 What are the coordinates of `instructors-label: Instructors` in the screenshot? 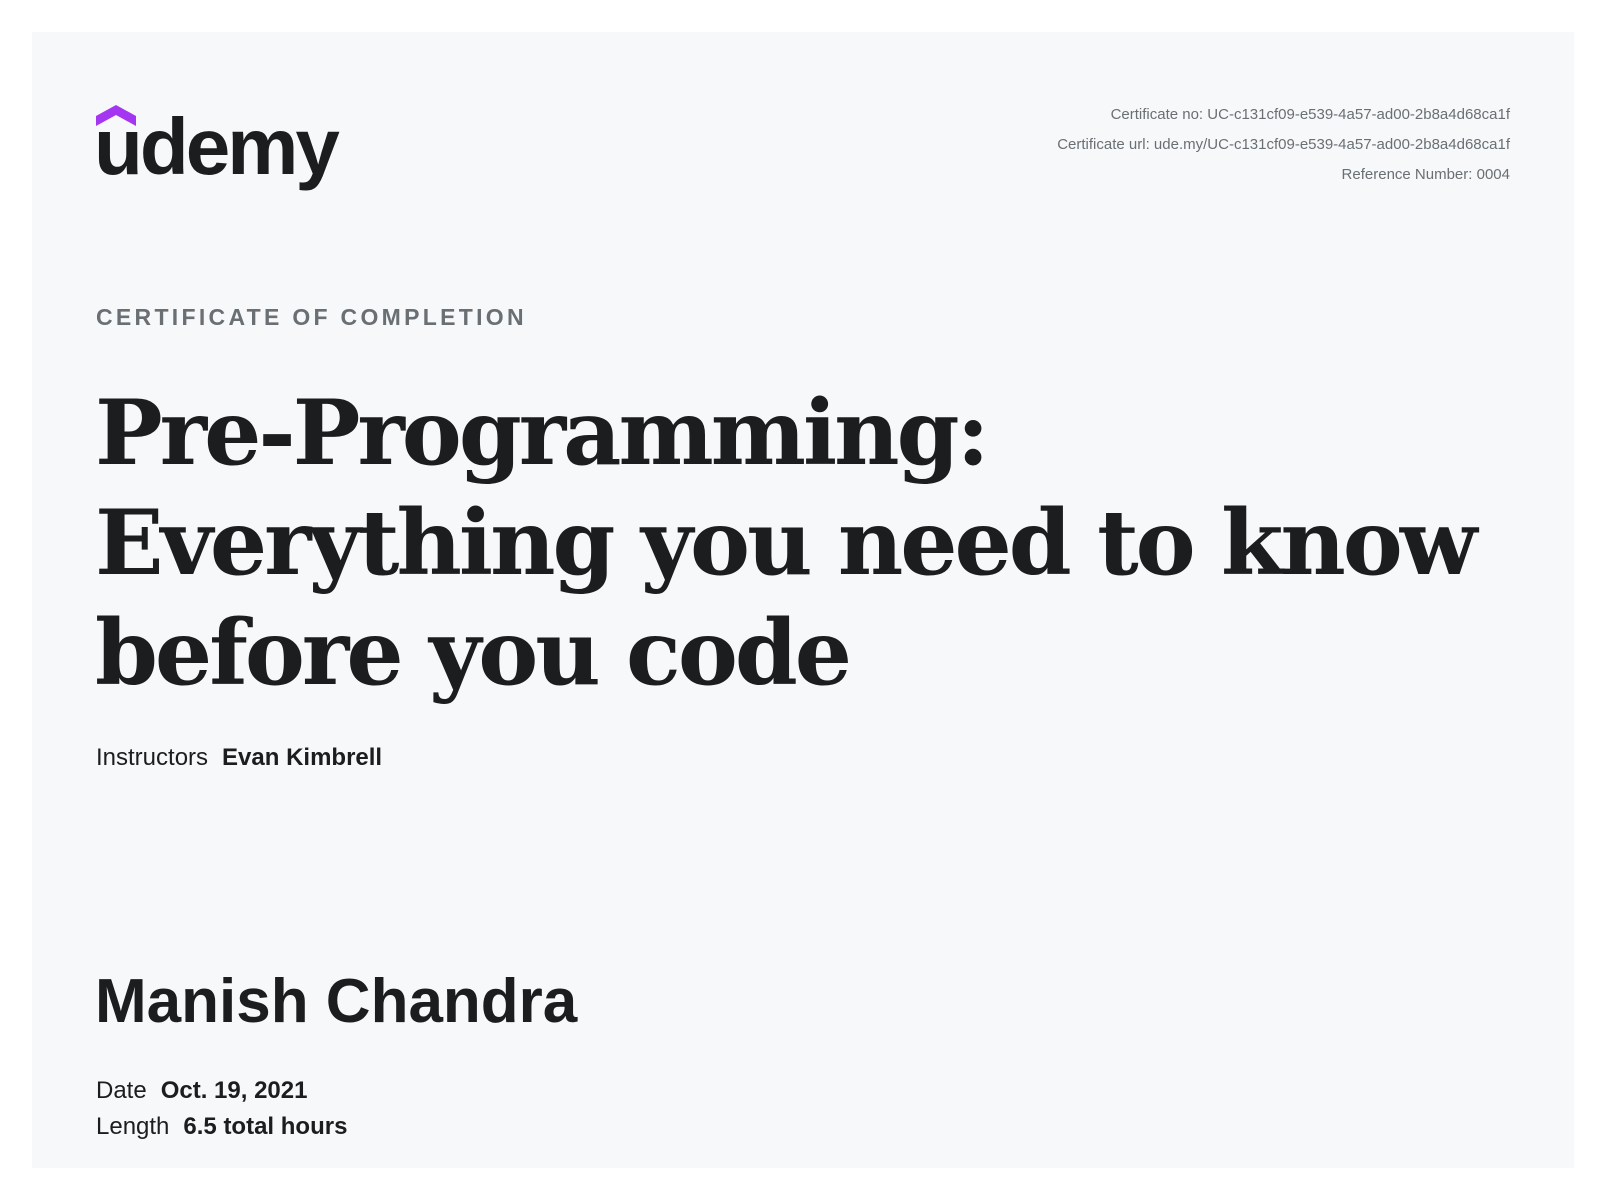 It's located at (152, 757).